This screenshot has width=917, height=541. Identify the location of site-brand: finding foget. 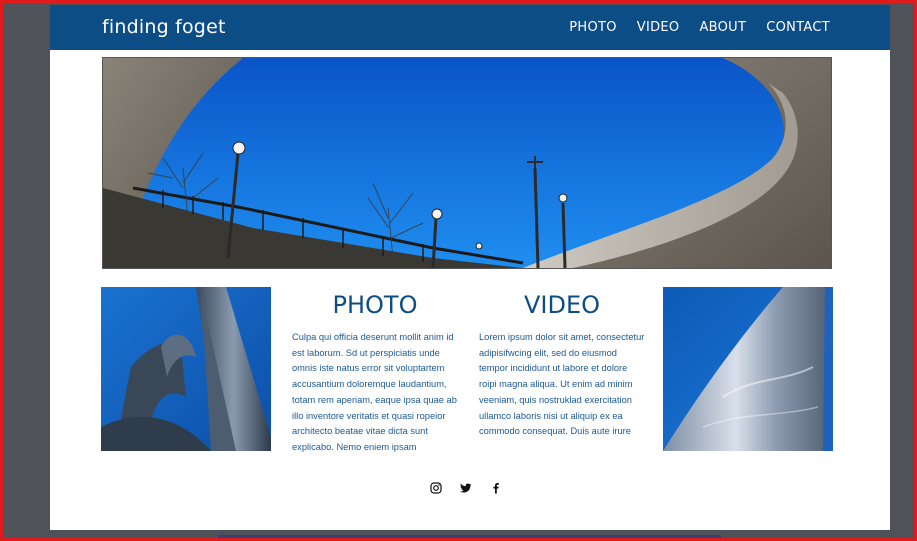
(164, 27).